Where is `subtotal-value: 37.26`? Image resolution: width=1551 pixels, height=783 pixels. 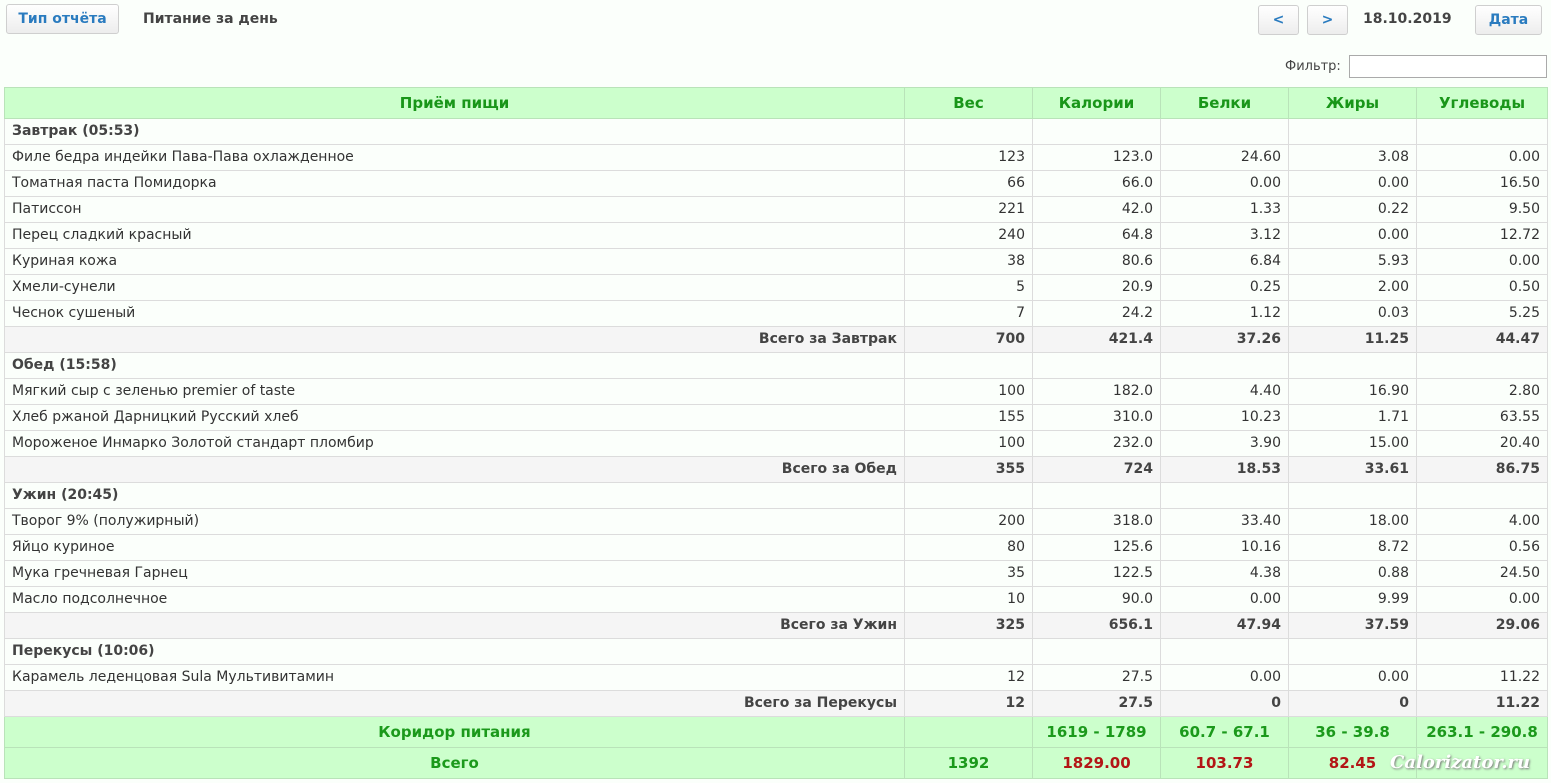 subtotal-value: 37.26 is located at coordinates (1224, 339).